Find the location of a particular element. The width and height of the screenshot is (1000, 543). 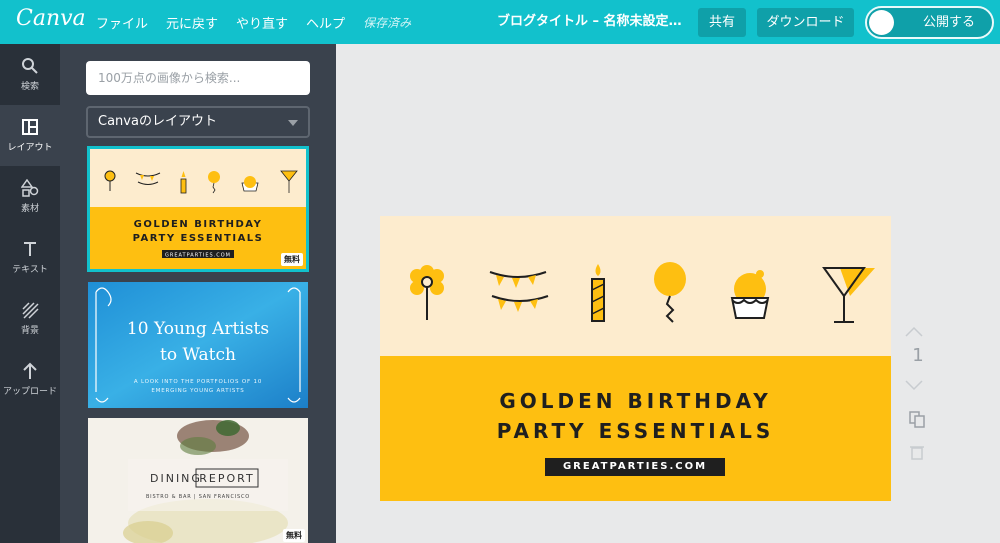

thumb-line2: PARTY ESSENTIALS is located at coordinates (198, 238).